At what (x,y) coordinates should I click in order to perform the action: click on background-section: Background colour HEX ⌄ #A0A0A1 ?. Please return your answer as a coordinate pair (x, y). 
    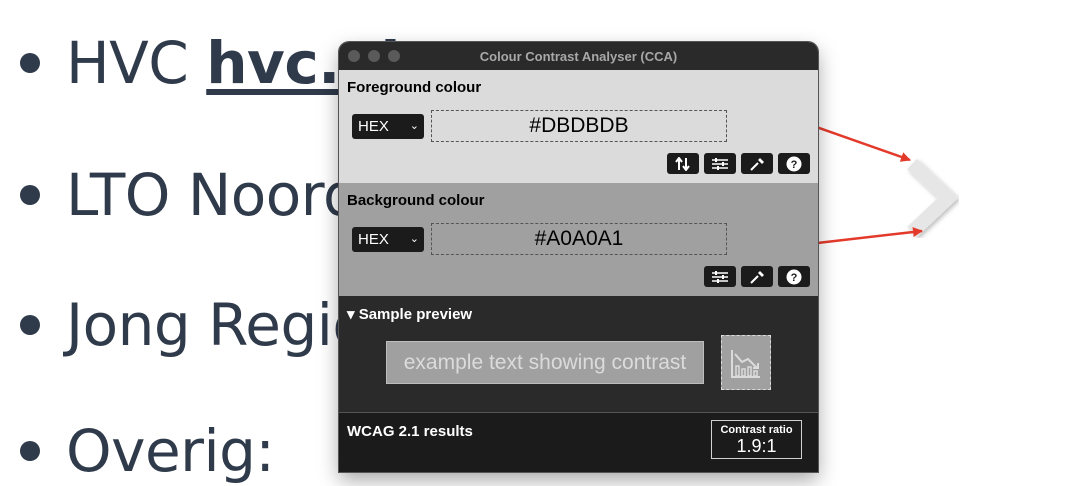
    Looking at the image, I should click on (578, 239).